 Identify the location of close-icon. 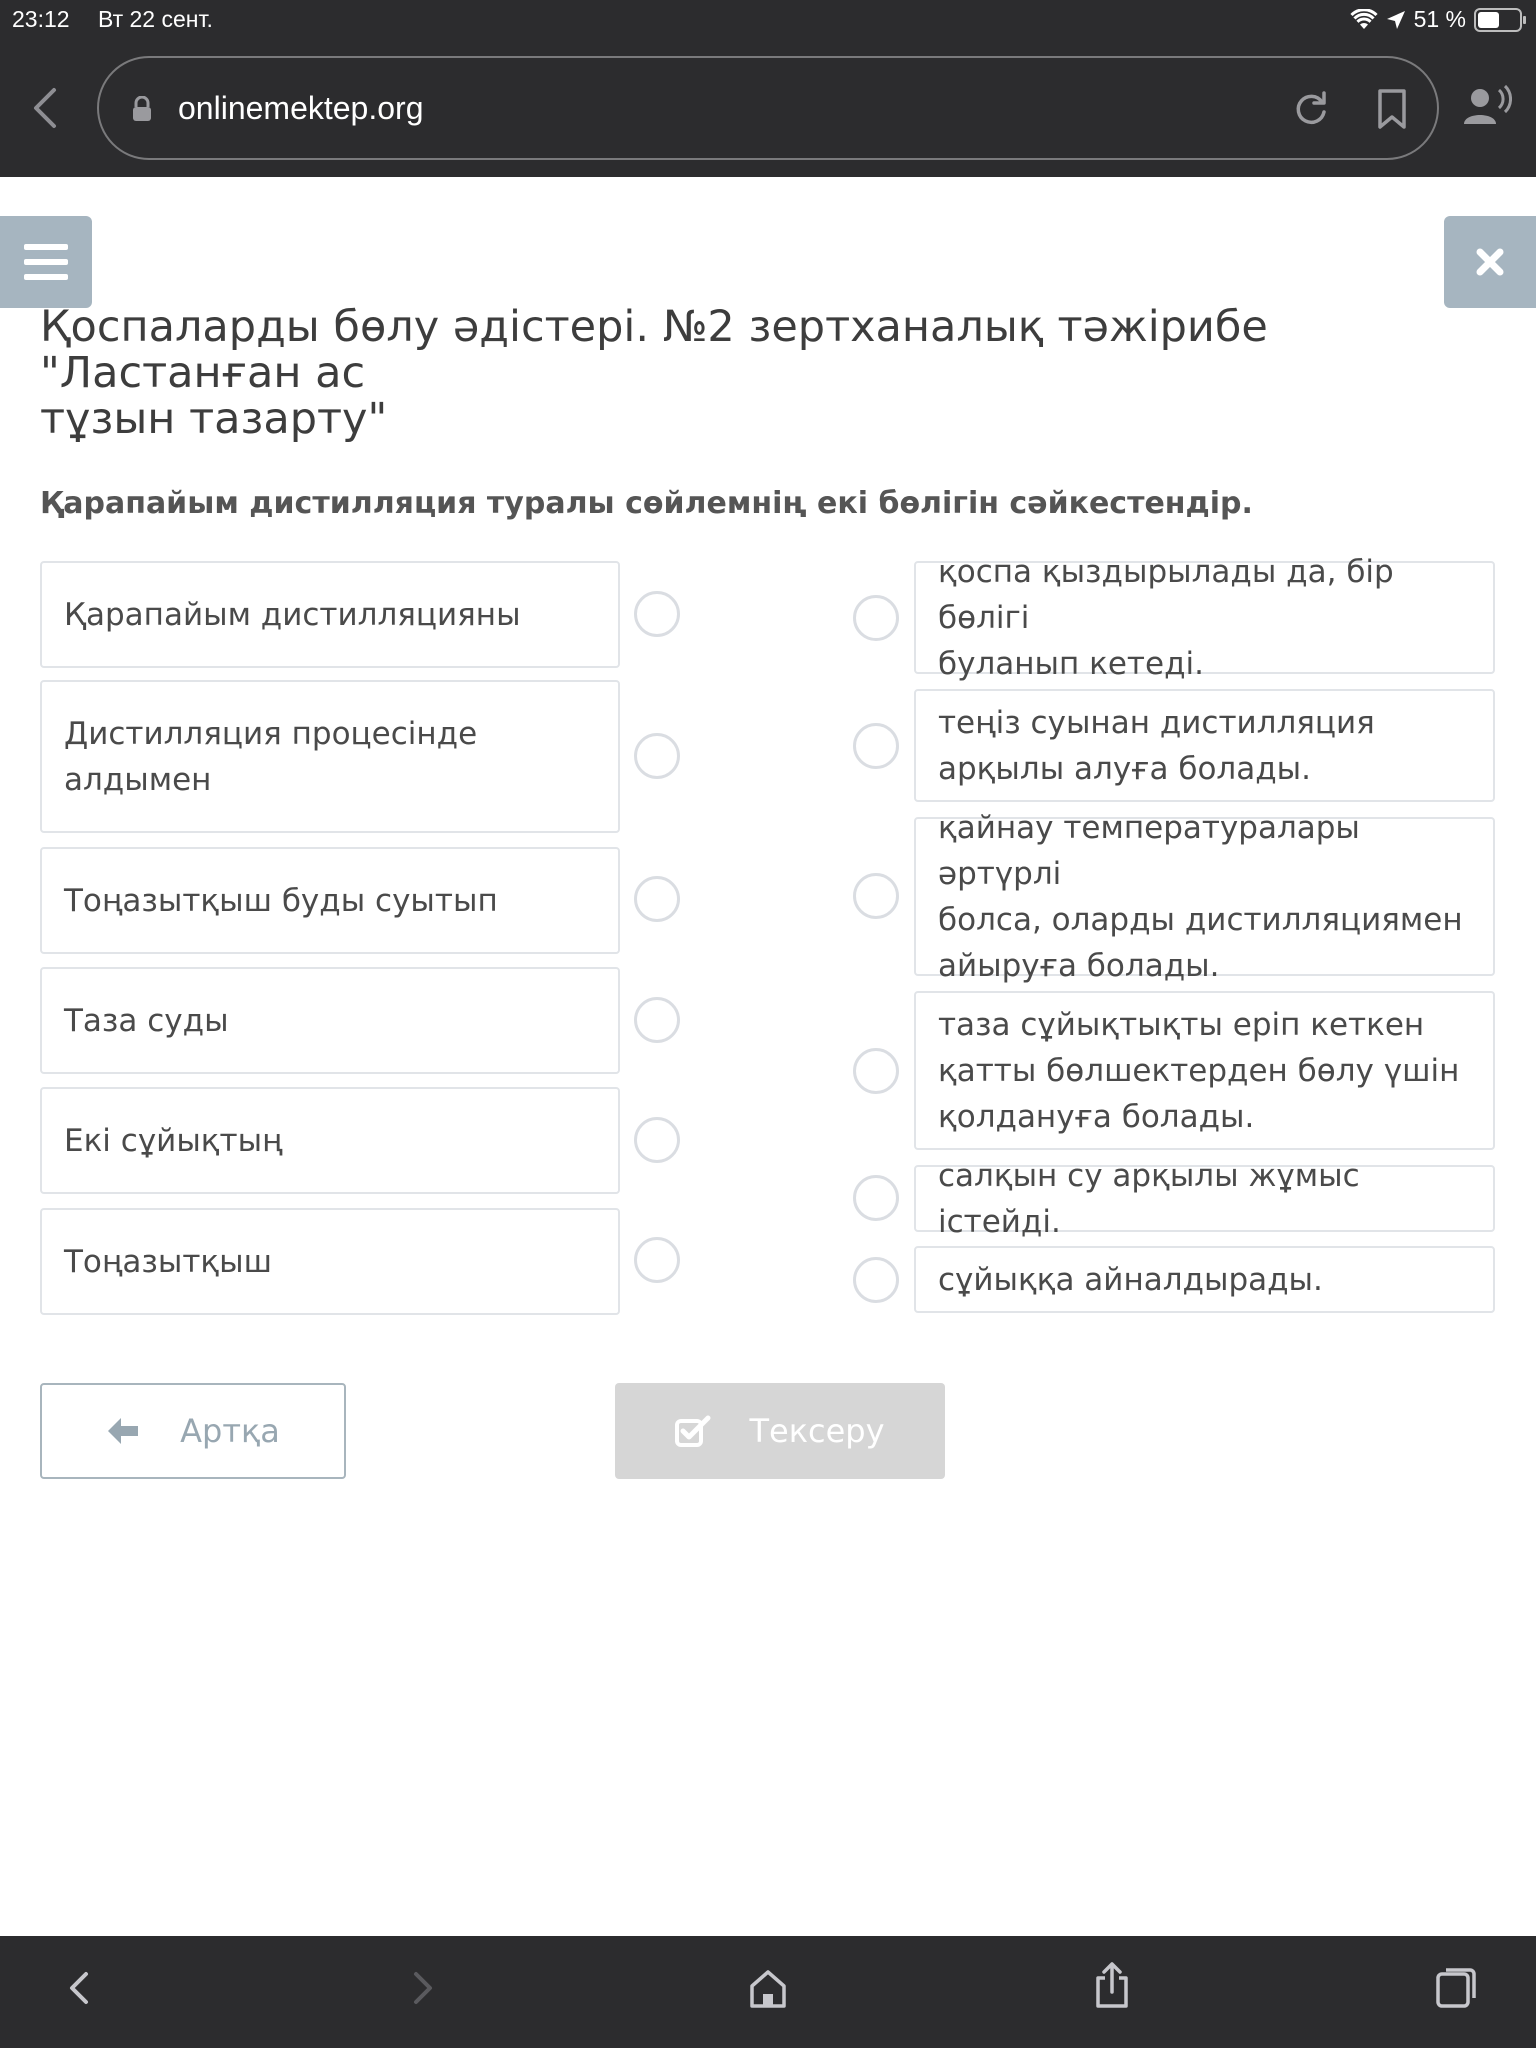
(1490, 262).